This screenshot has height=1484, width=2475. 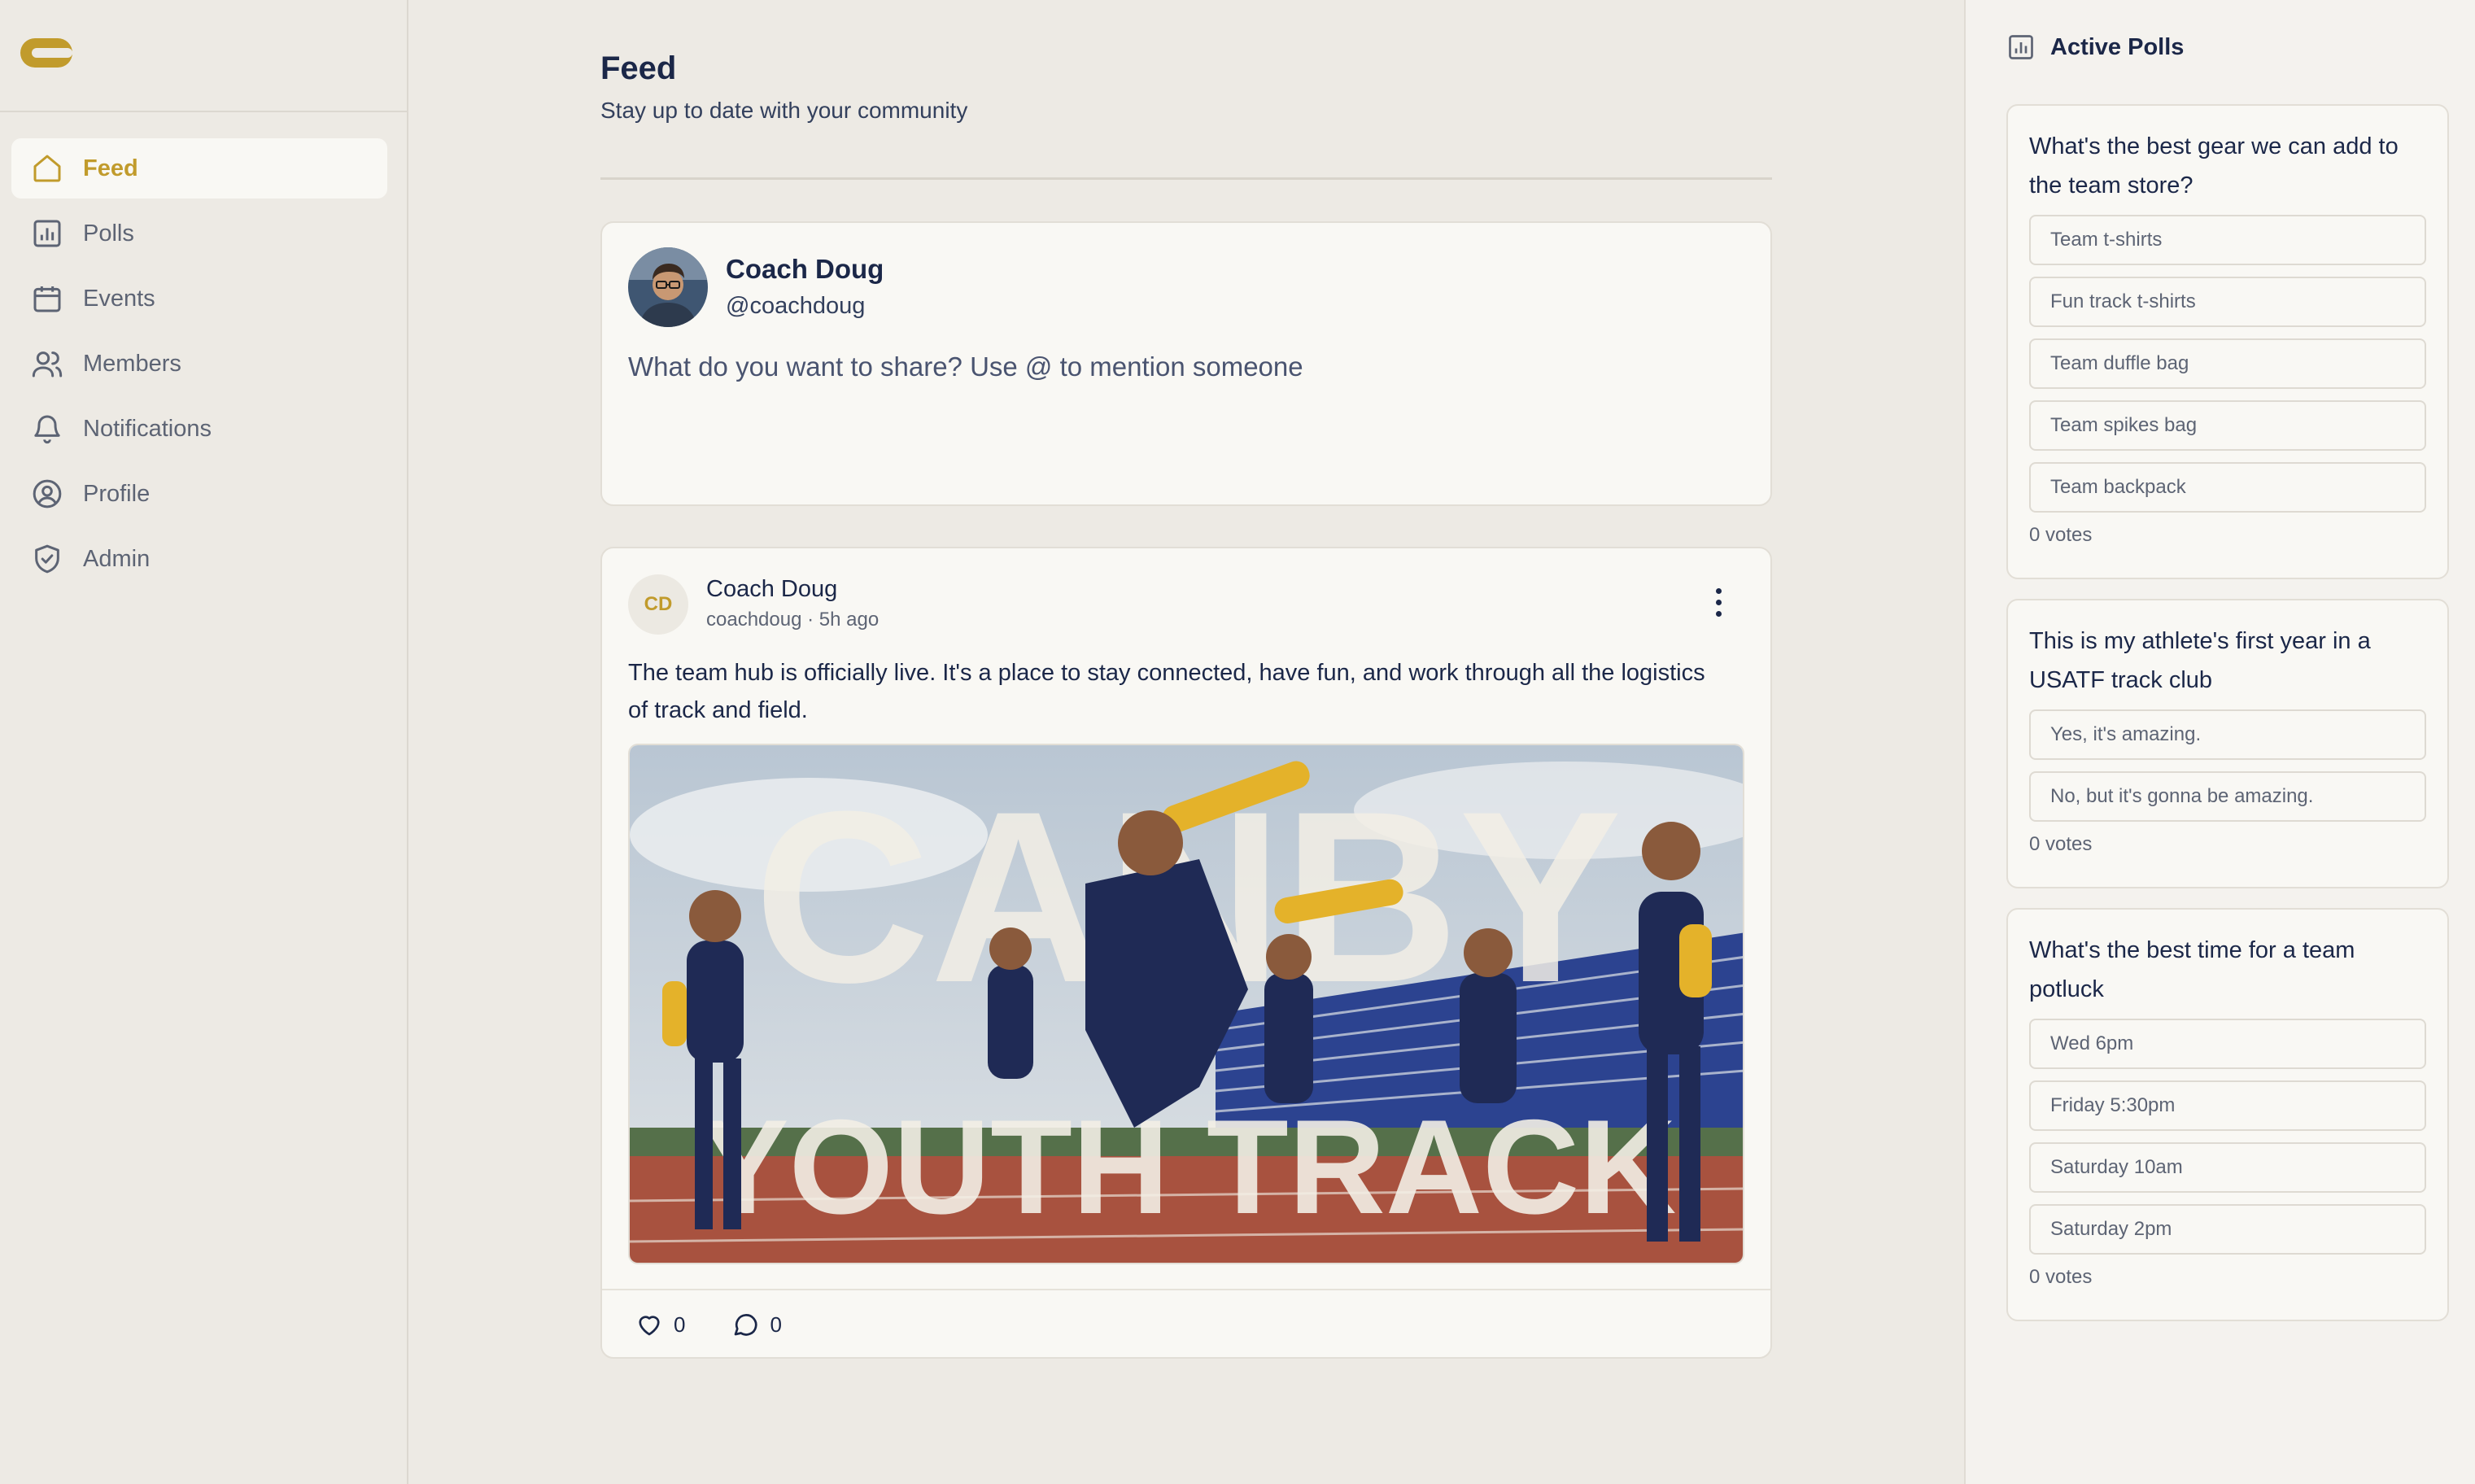 What do you see at coordinates (2227, 302) in the screenshot?
I see `poll-option: Fun track t-shirts` at bounding box center [2227, 302].